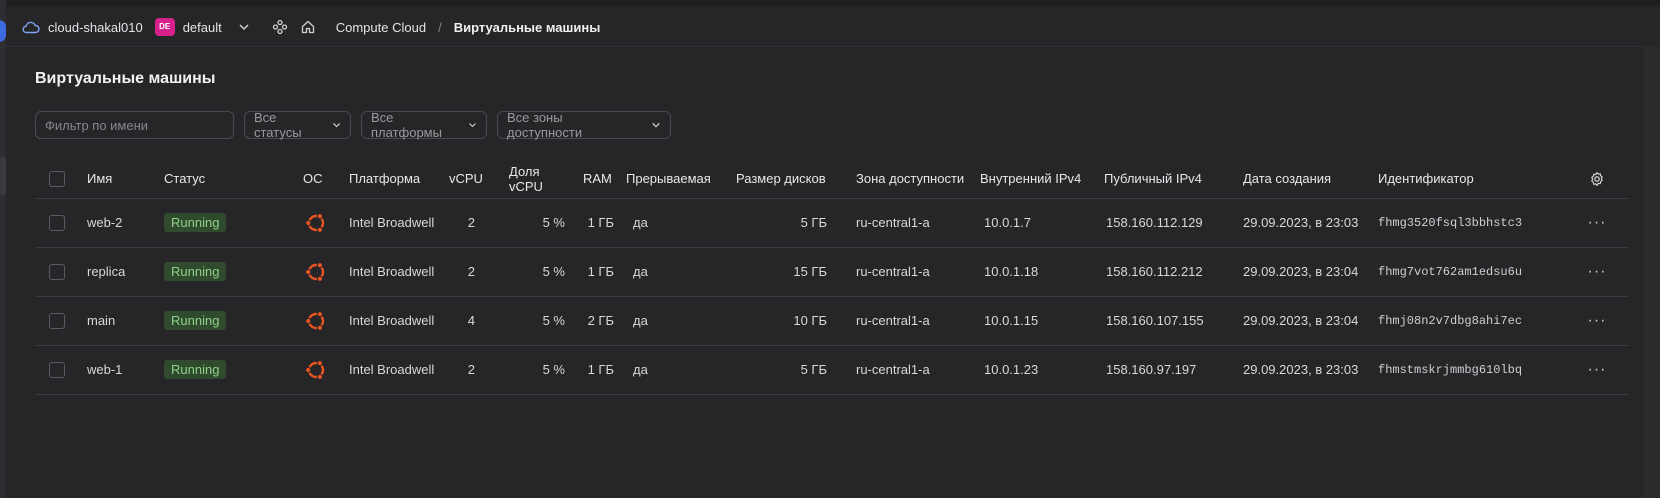 This screenshot has height=498, width=1660. What do you see at coordinates (475, 321) in the screenshot?
I see `vcpu-cell: 4` at bounding box center [475, 321].